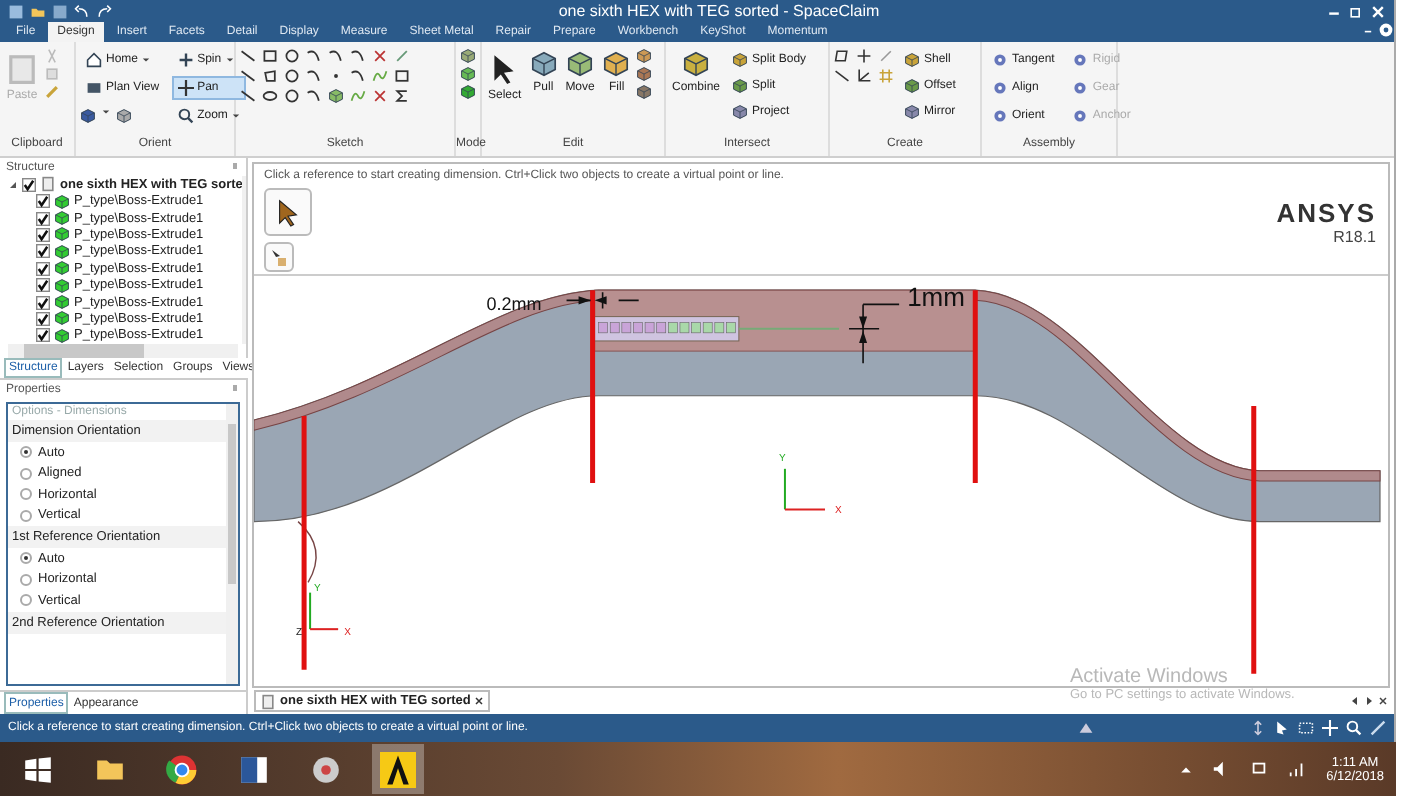 Image resolution: width=1402 pixels, height=810 pixels. What do you see at coordinates (38, 769) in the screenshot?
I see `windows-logo-icon` at bounding box center [38, 769].